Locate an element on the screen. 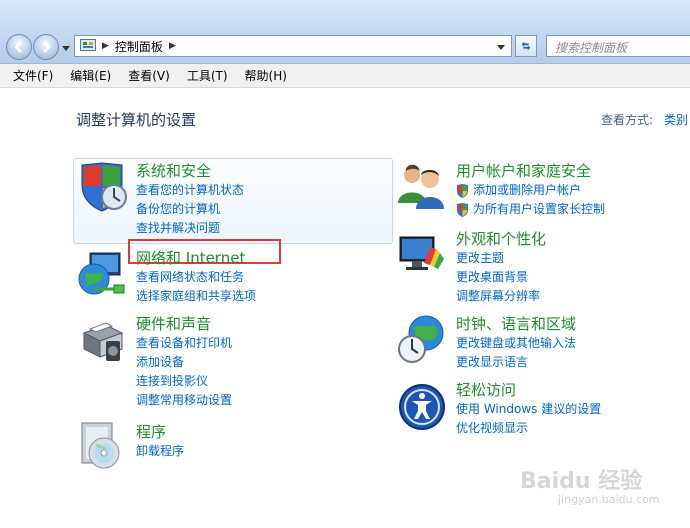 This screenshot has height=528, width=690. control-panel-icon is located at coordinates (88, 45).